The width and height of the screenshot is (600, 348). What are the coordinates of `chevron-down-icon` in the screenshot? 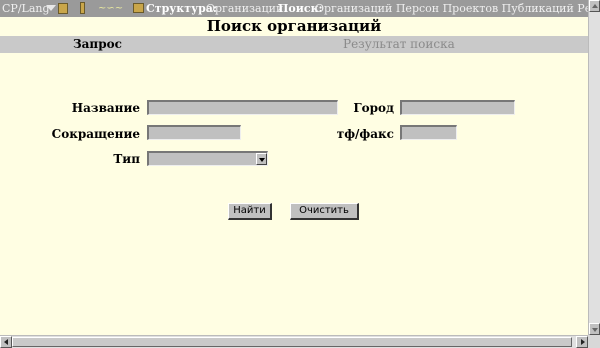 It's located at (261, 159).